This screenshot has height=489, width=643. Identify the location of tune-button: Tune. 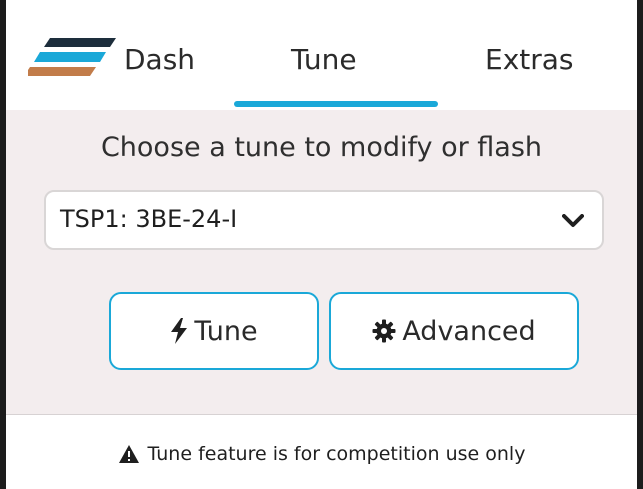
(214, 331).